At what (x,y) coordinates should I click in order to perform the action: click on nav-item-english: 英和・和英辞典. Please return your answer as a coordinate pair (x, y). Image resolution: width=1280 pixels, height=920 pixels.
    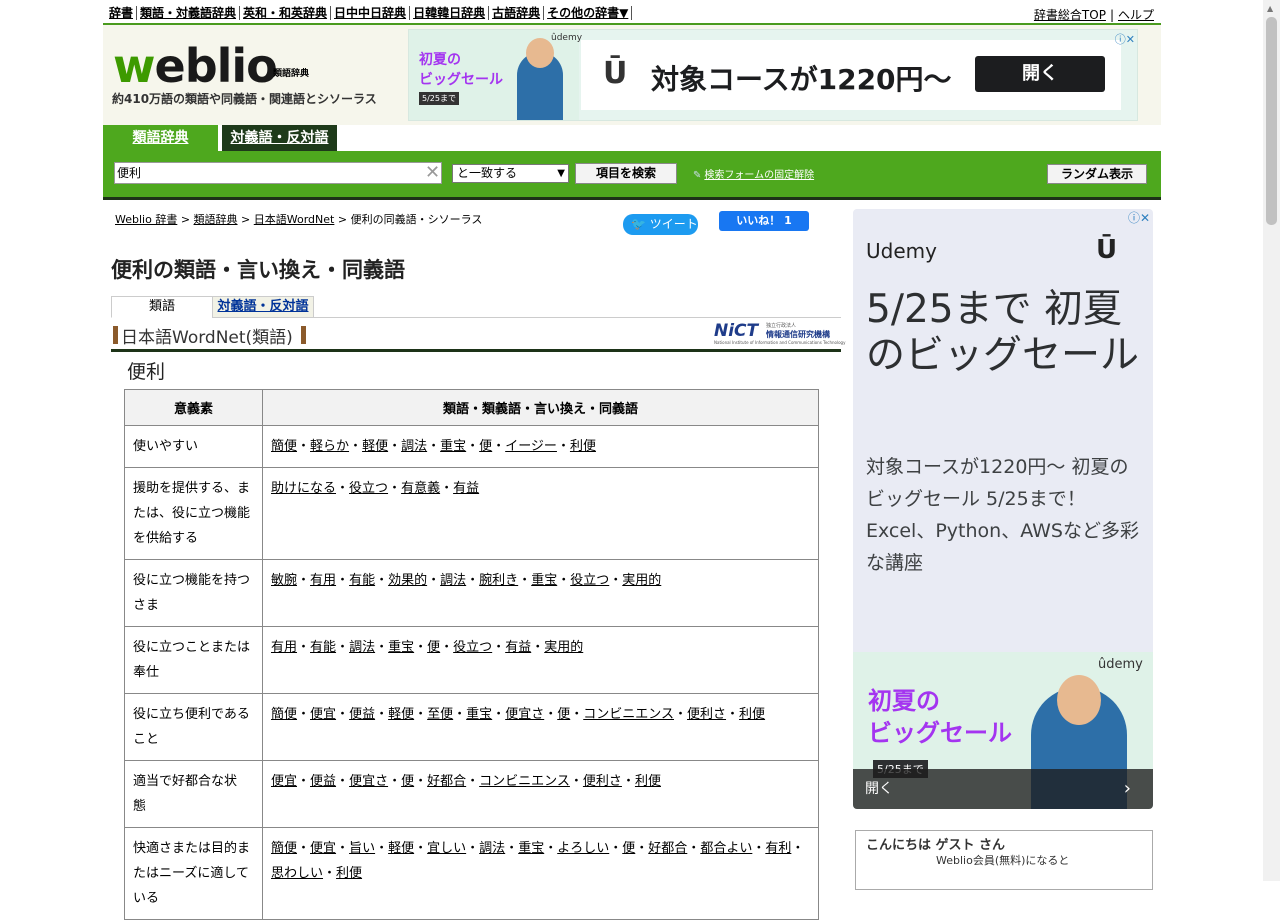
    Looking at the image, I should click on (286, 13).